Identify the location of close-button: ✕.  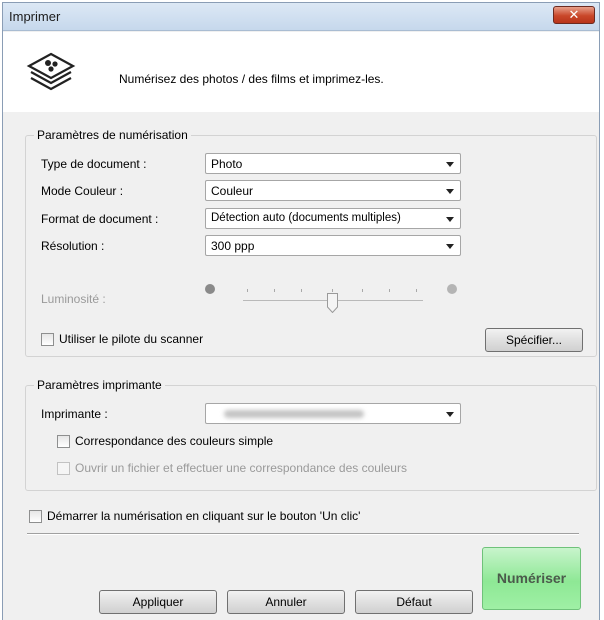
(574, 15).